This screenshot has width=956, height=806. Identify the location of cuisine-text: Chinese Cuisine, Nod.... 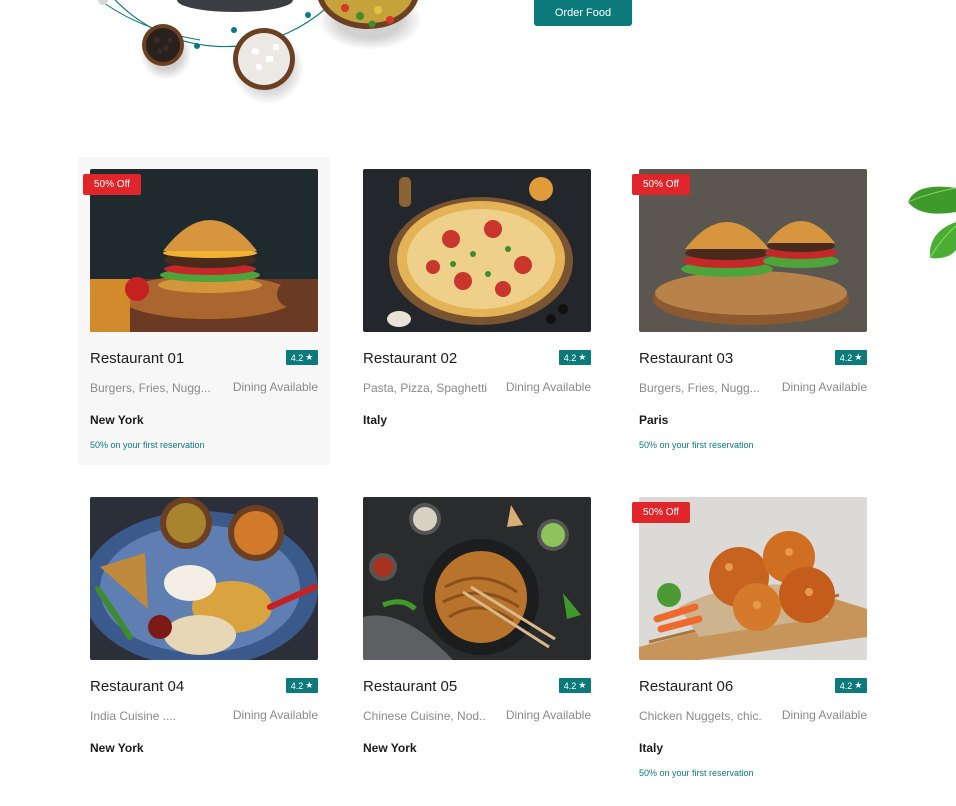
(425, 716).